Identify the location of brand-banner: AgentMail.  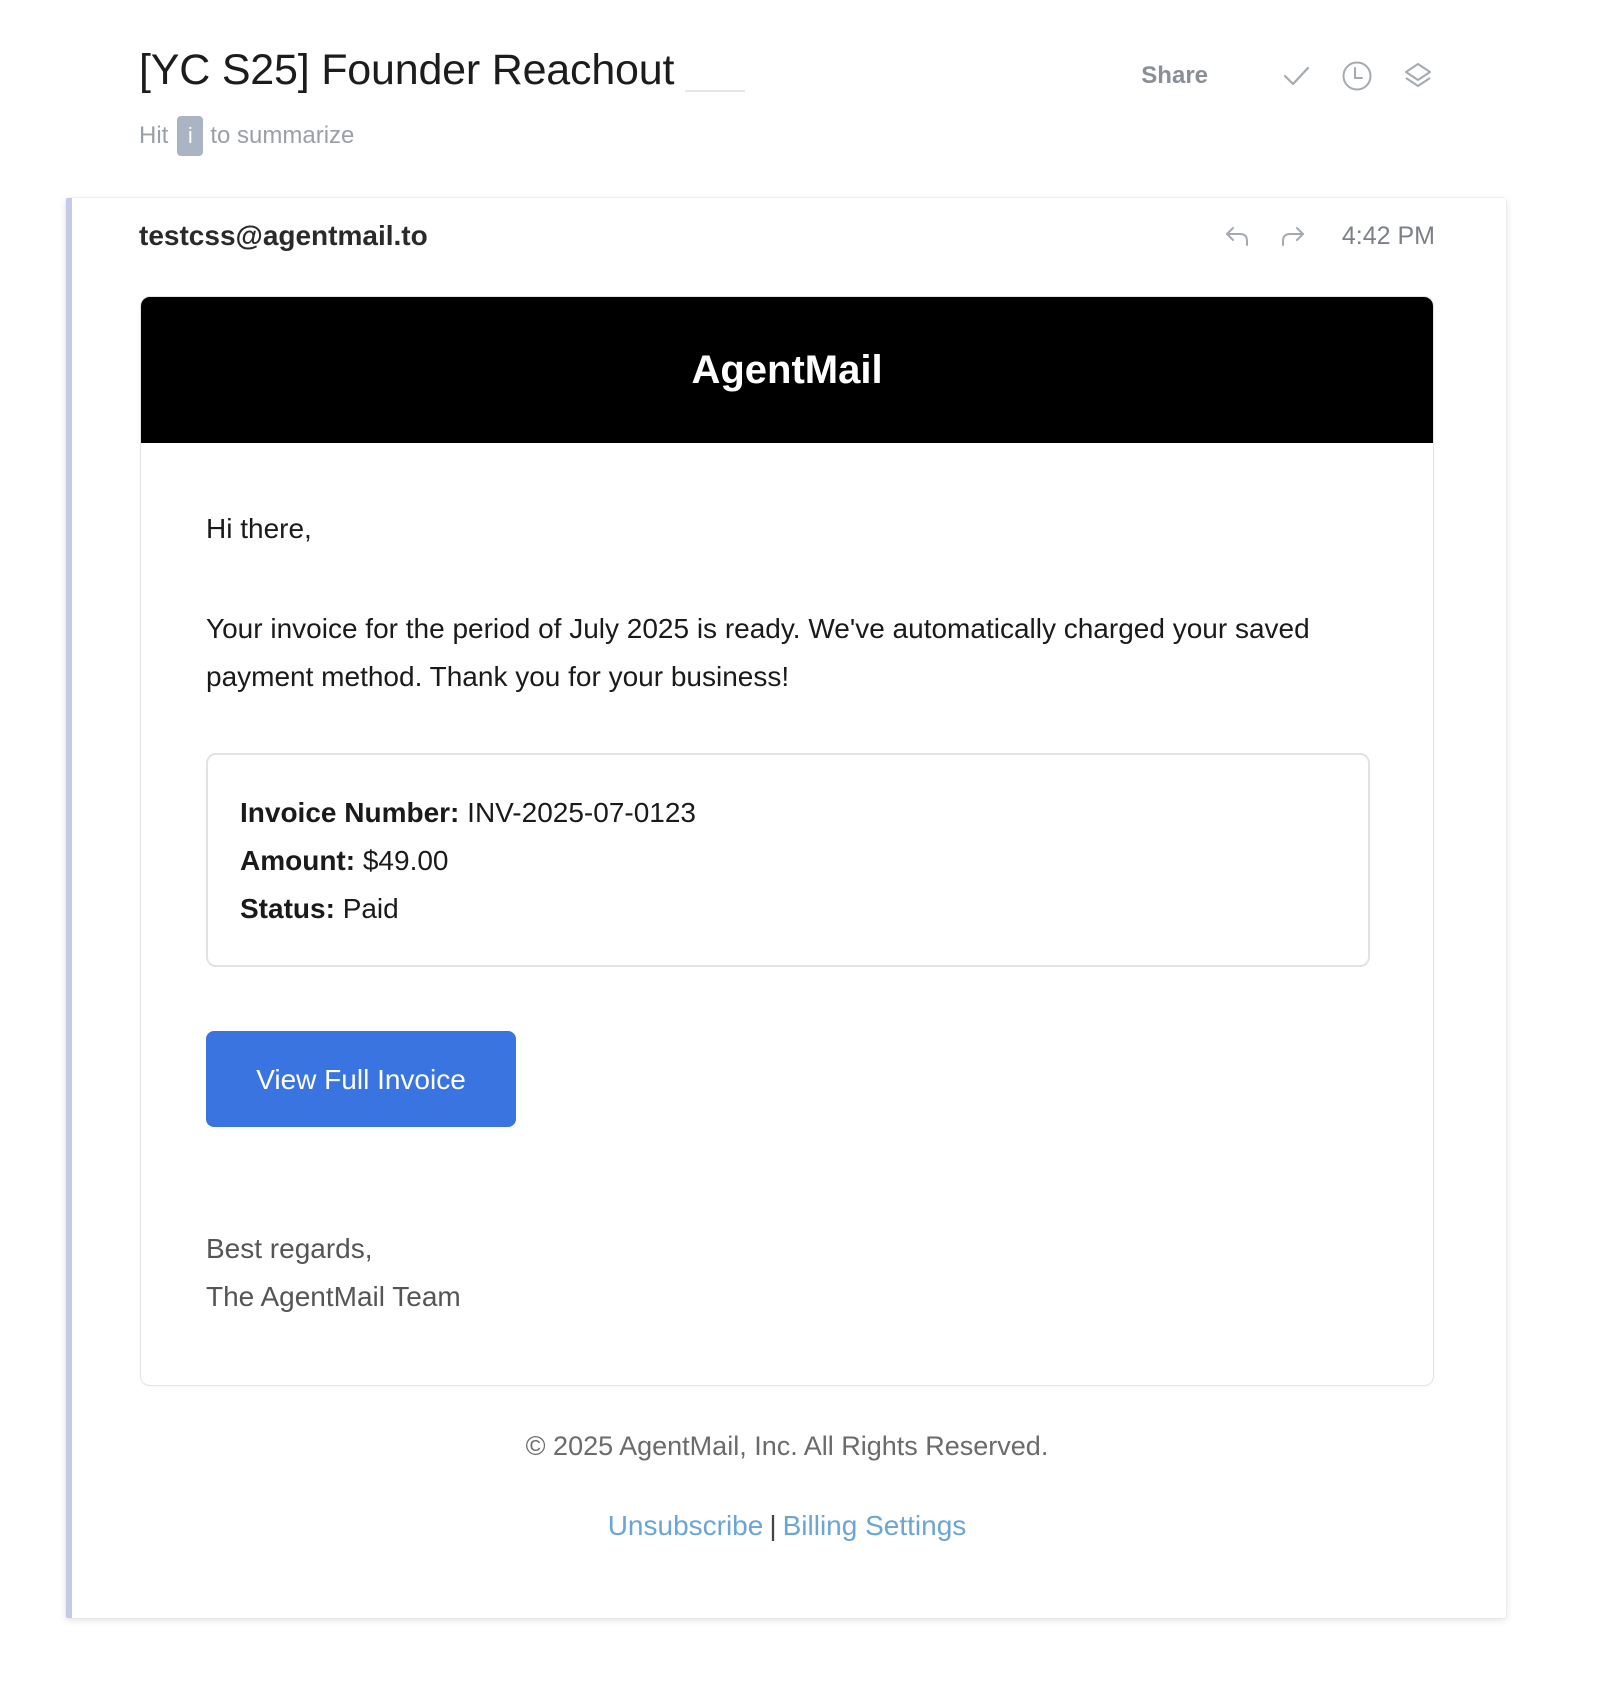
(787, 370).